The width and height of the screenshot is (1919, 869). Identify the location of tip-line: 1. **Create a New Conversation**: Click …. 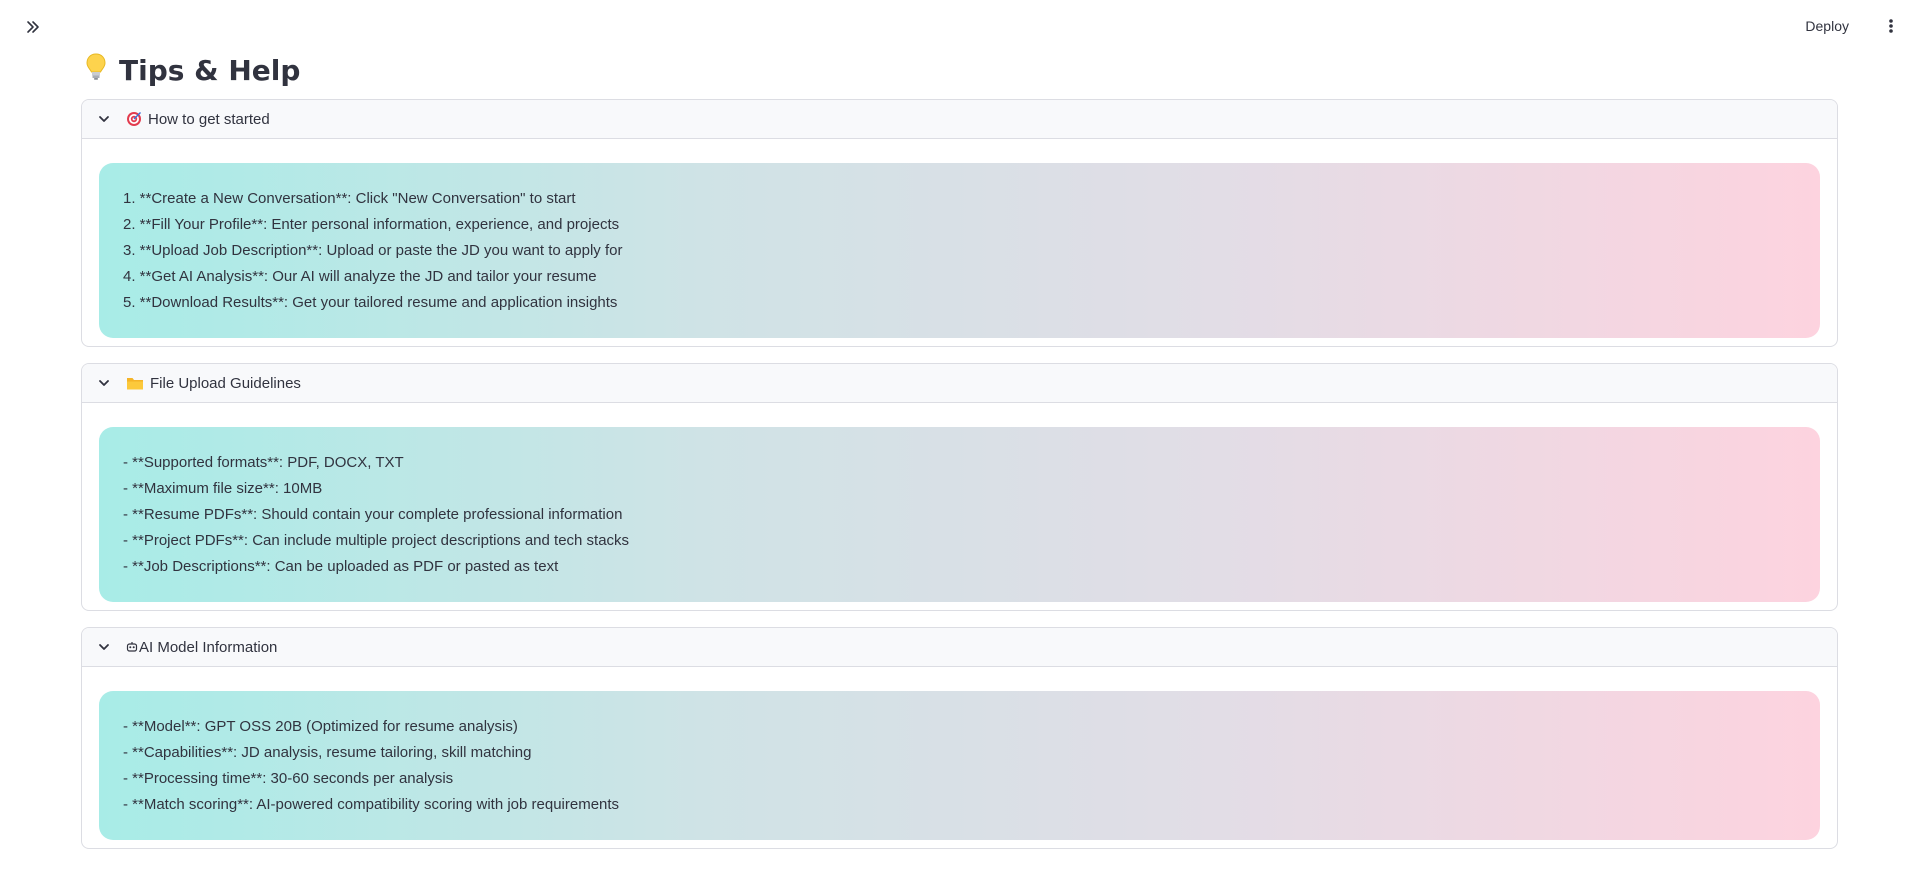
(349, 198).